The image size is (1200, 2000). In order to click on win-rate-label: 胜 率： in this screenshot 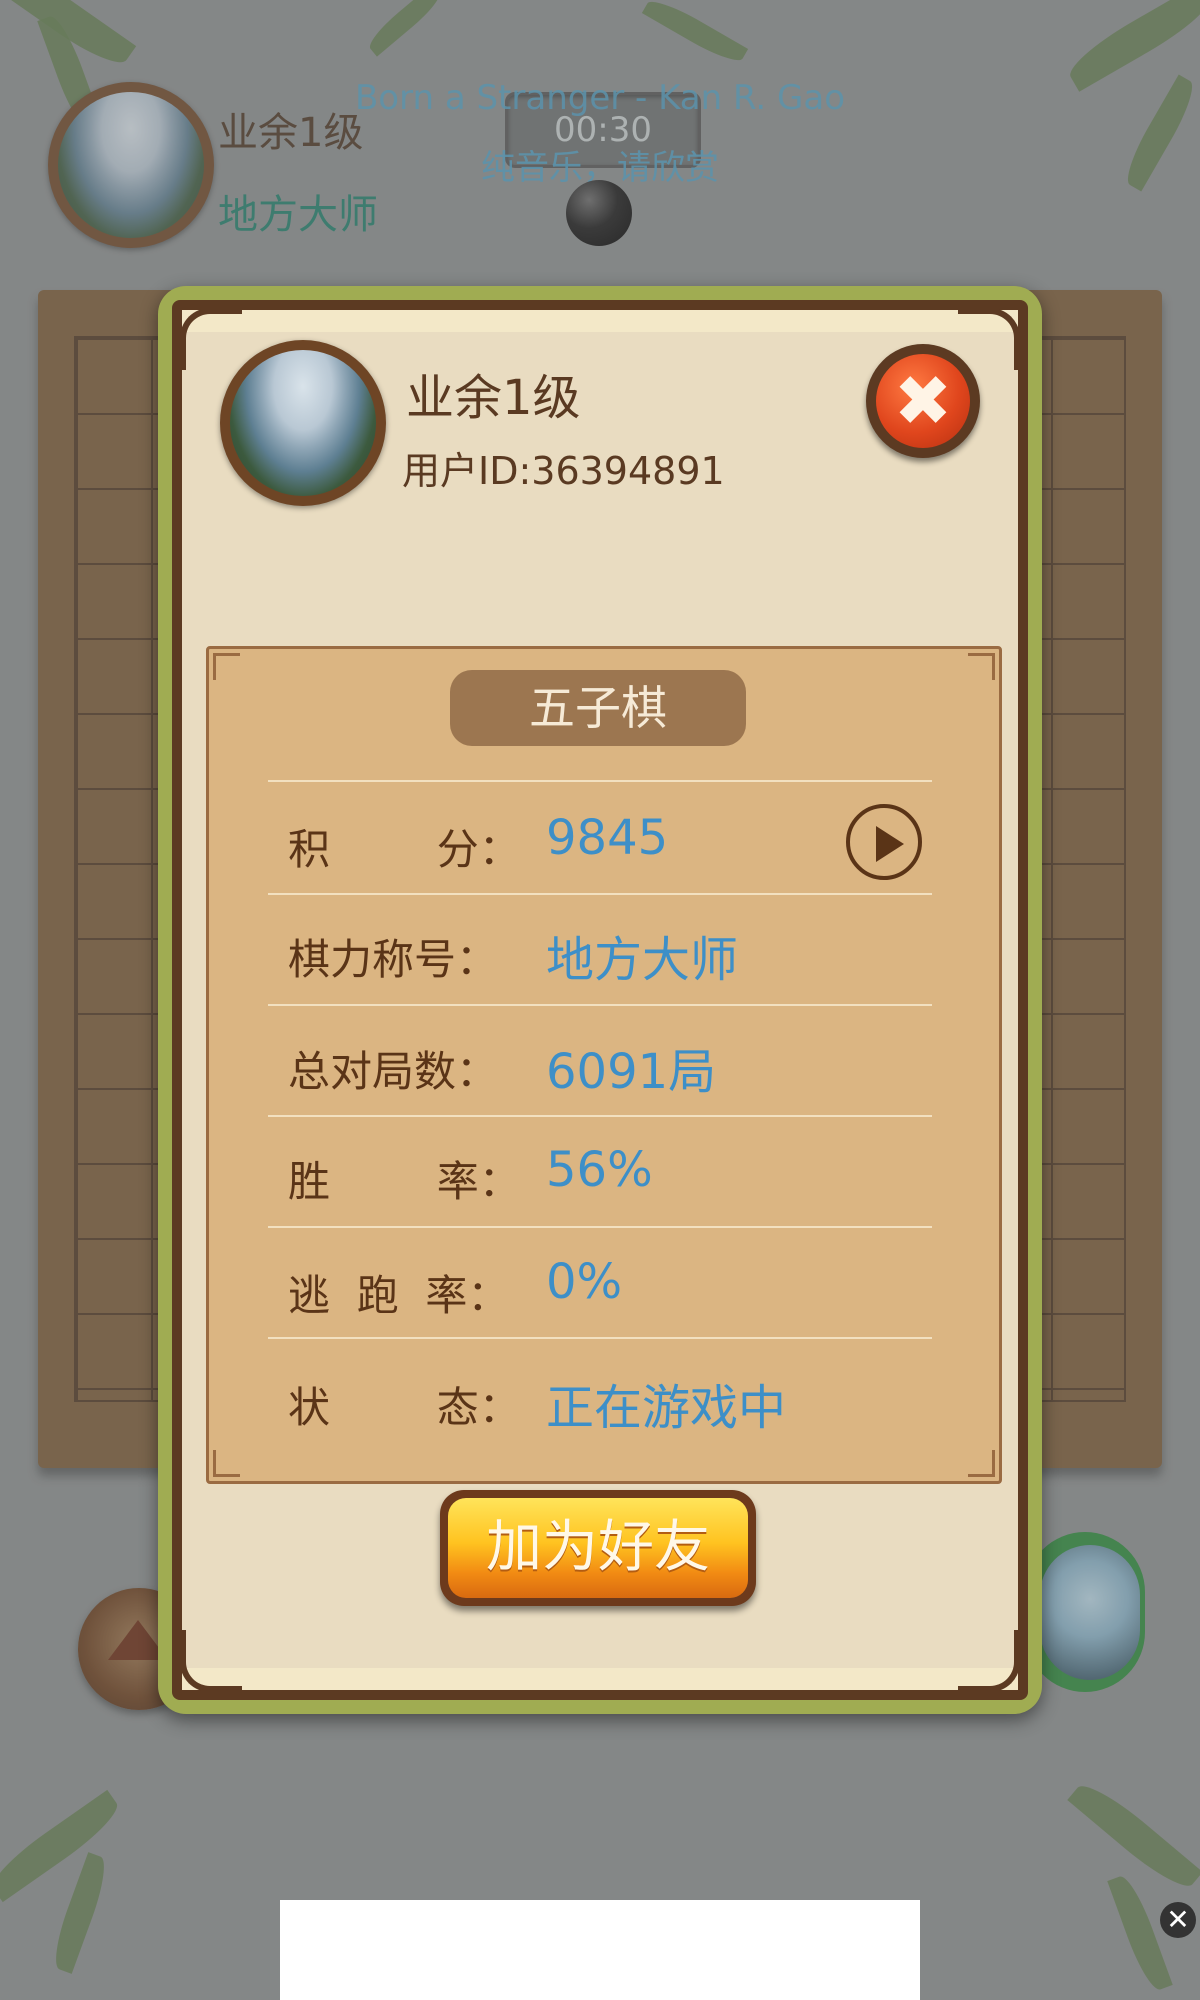, I will do `click(404, 1181)`.